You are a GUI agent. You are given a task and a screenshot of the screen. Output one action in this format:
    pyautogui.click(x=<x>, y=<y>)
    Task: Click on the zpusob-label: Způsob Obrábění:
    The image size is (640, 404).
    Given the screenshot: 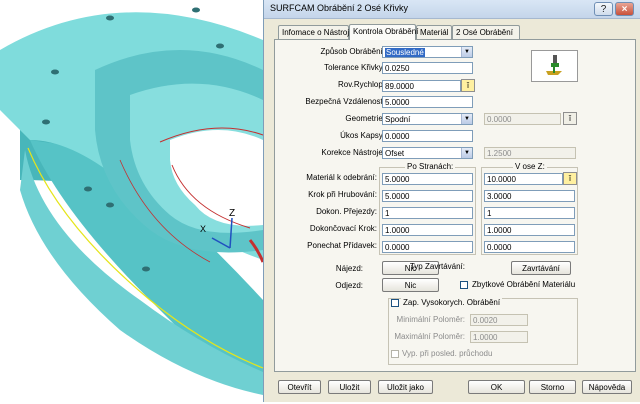 What is the action you would take?
    pyautogui.click(x=352, y=51)
    